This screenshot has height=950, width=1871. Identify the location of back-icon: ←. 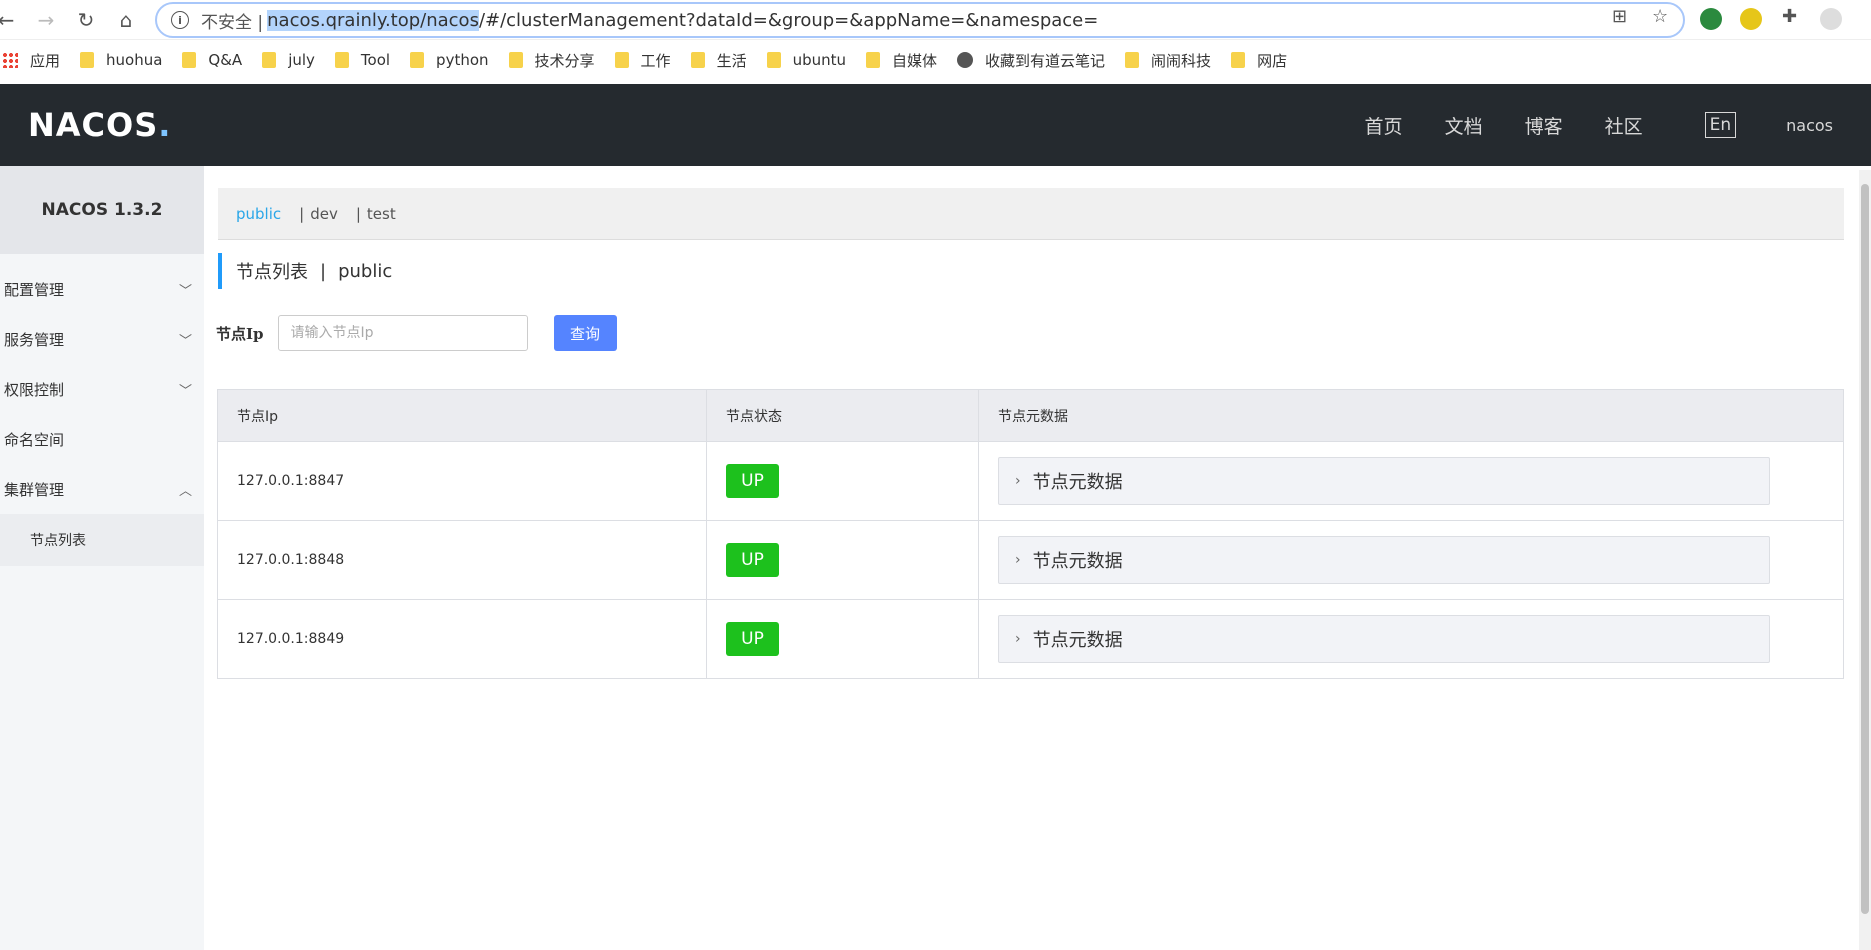
(9, 20).